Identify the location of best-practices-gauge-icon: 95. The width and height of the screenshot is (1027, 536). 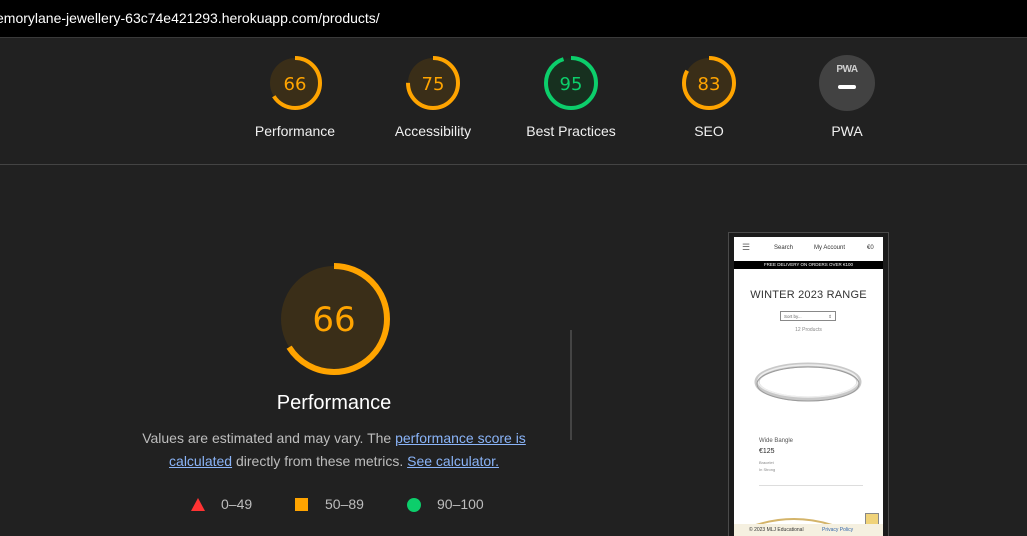
(571, 83).